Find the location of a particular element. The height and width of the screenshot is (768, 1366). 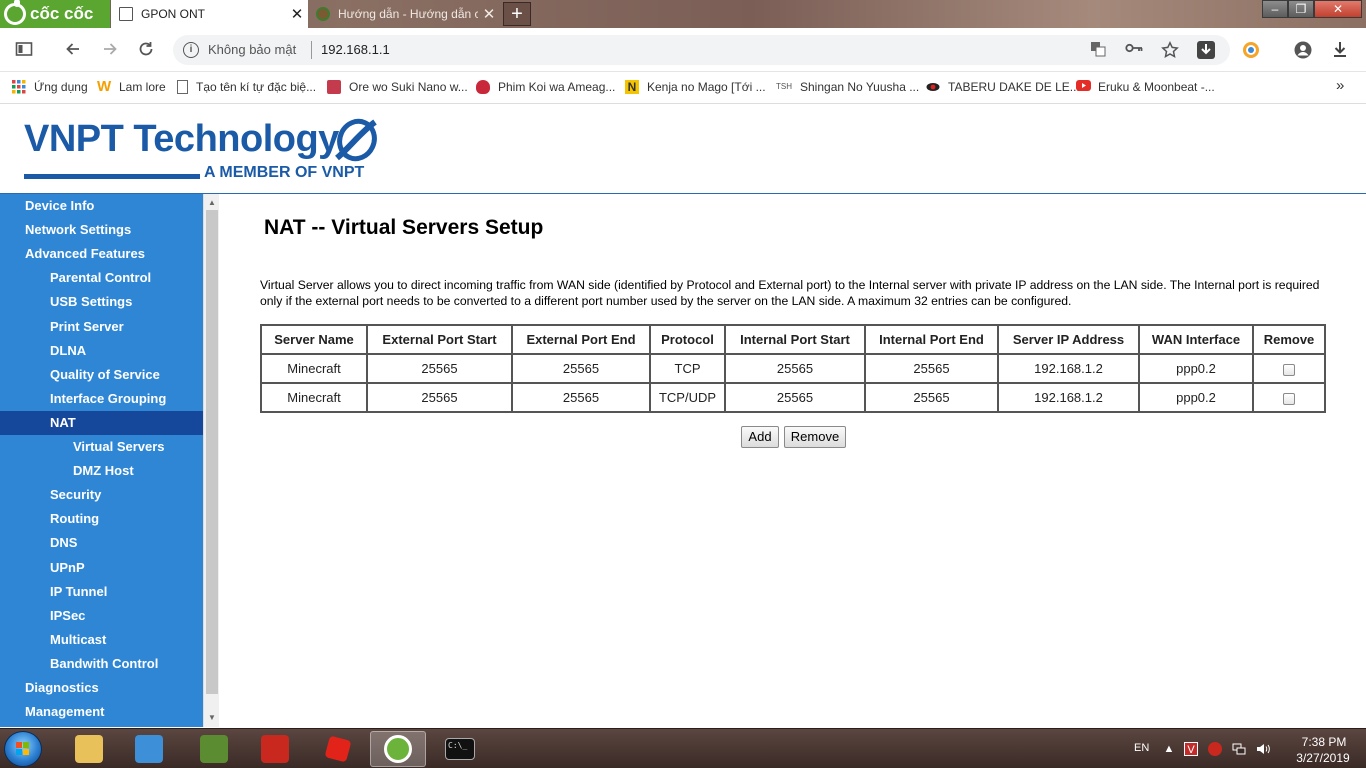

clock-time: 7:38 PM is located at coordinates (1324, 742).